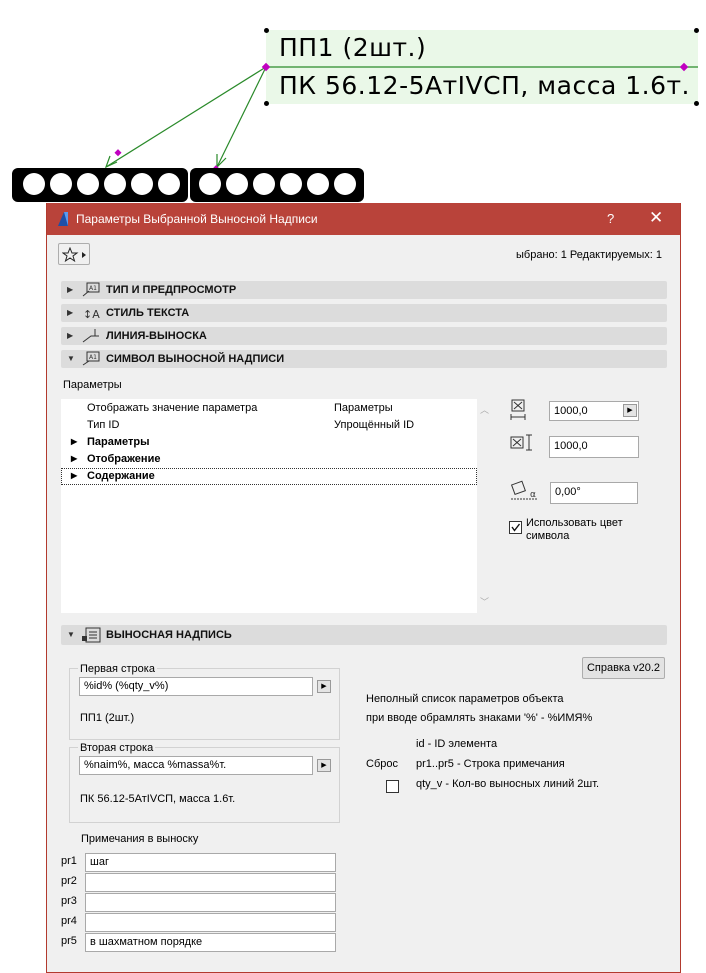 This screenshot has width=706, height=973. What do you see at coordinates (269, 442) in the screenshot?
I see `tree-group-row: ▶ Параметры` at bounding box center [269, 442].